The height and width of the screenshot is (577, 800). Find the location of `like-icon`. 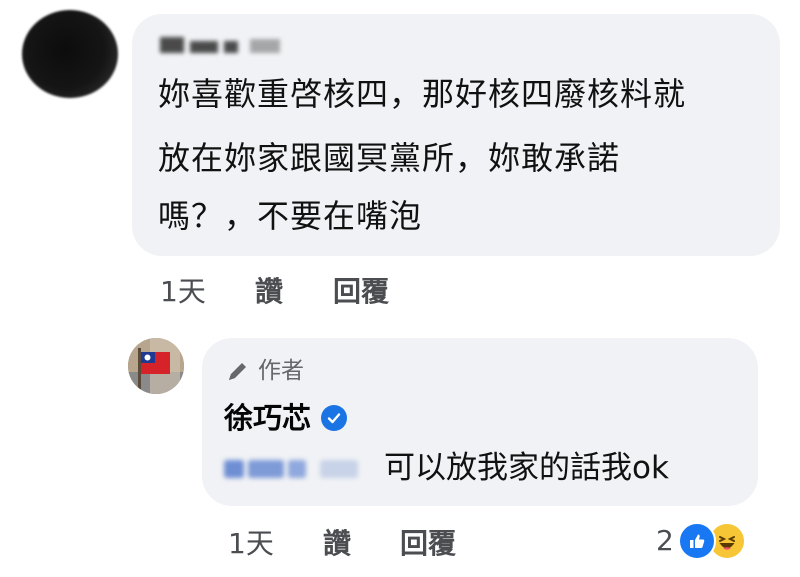

like-icon is located at coordinates (696, 541).